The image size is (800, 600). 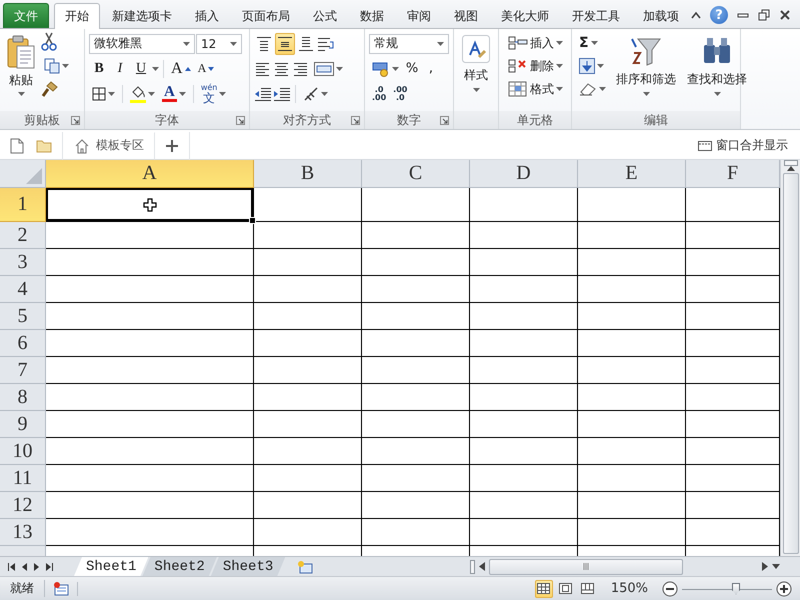 What do you see at coordinates (77, 16) in the screenshot?
I see `ribbon-tab: 开始` at bounding box center [77, 16].